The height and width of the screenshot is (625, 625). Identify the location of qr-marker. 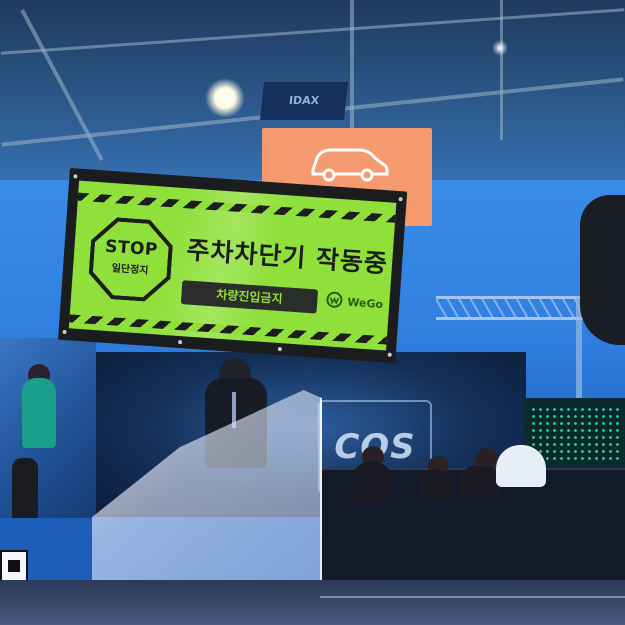
(14, 567).